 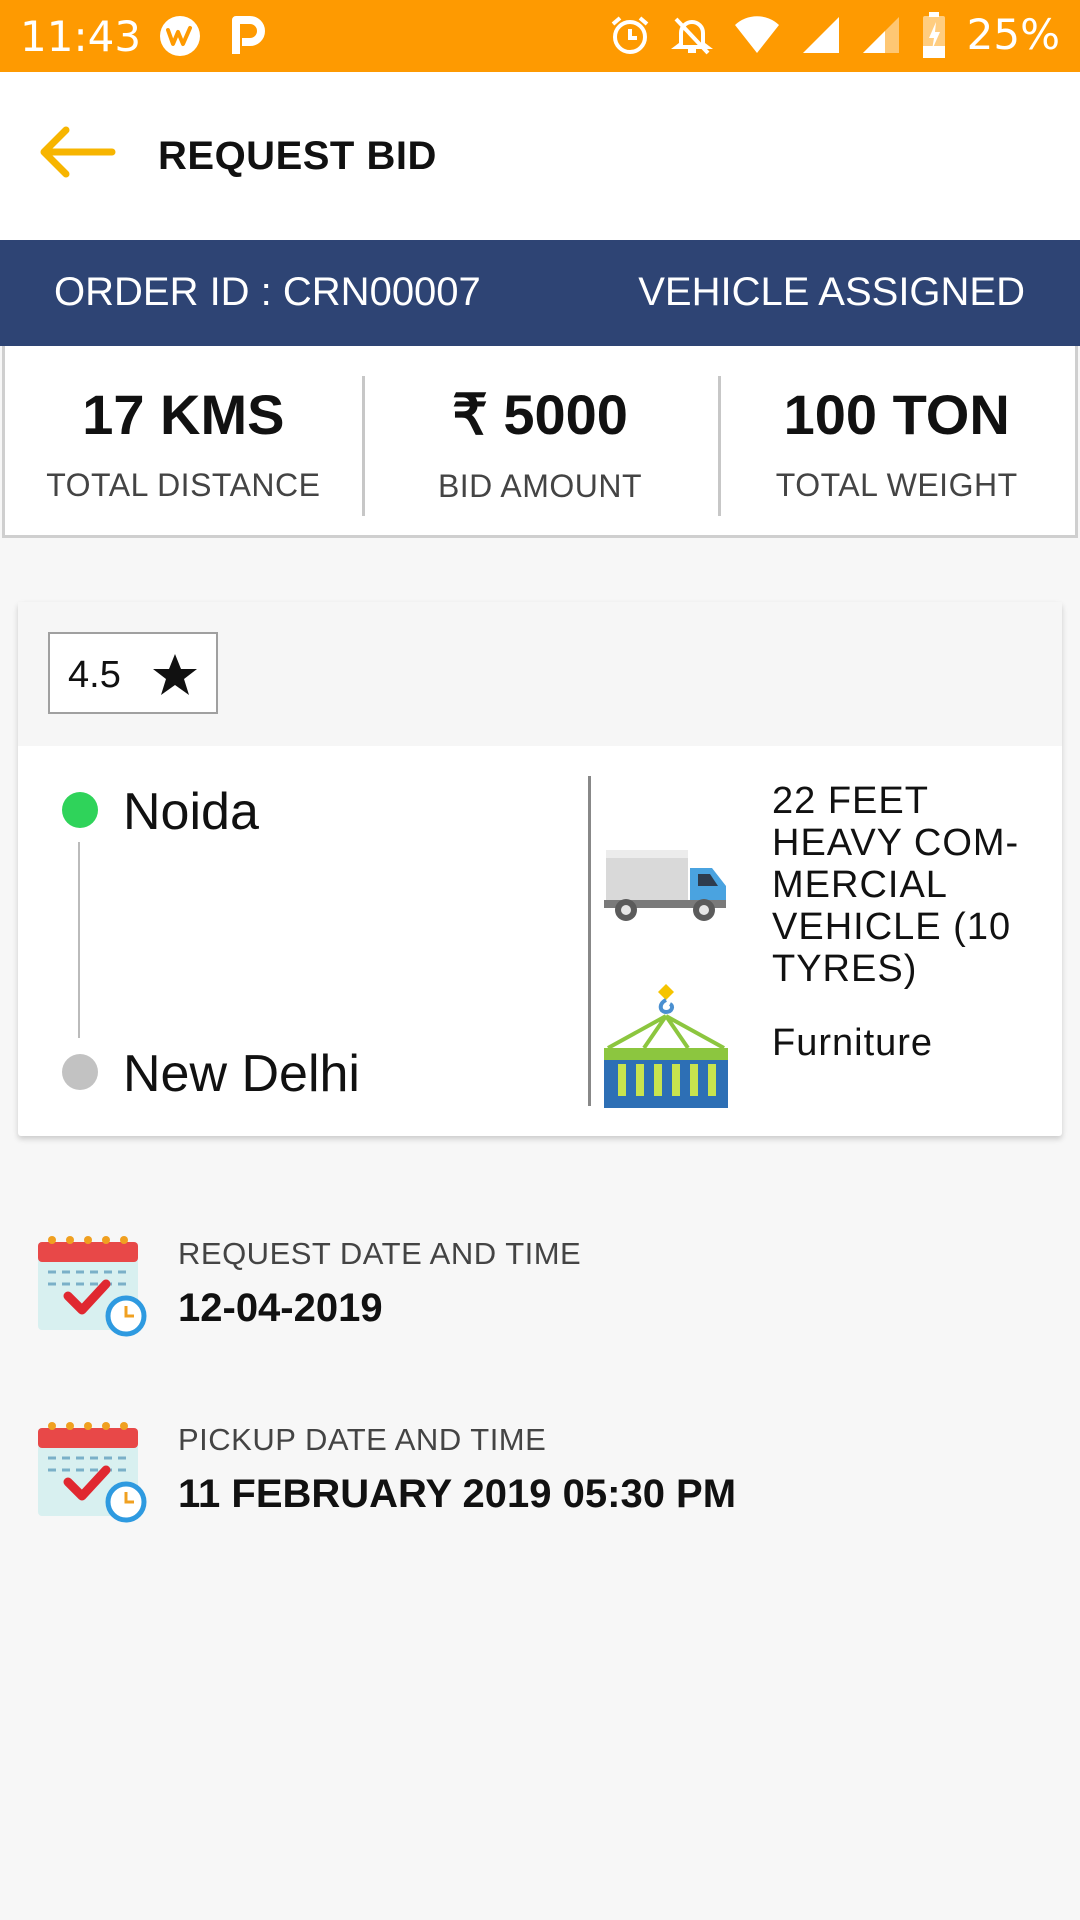 What do you see at coordinates (94, 675) in the screenshot?
I see `rating-value: 4.5` at bounding box center [94, 675].